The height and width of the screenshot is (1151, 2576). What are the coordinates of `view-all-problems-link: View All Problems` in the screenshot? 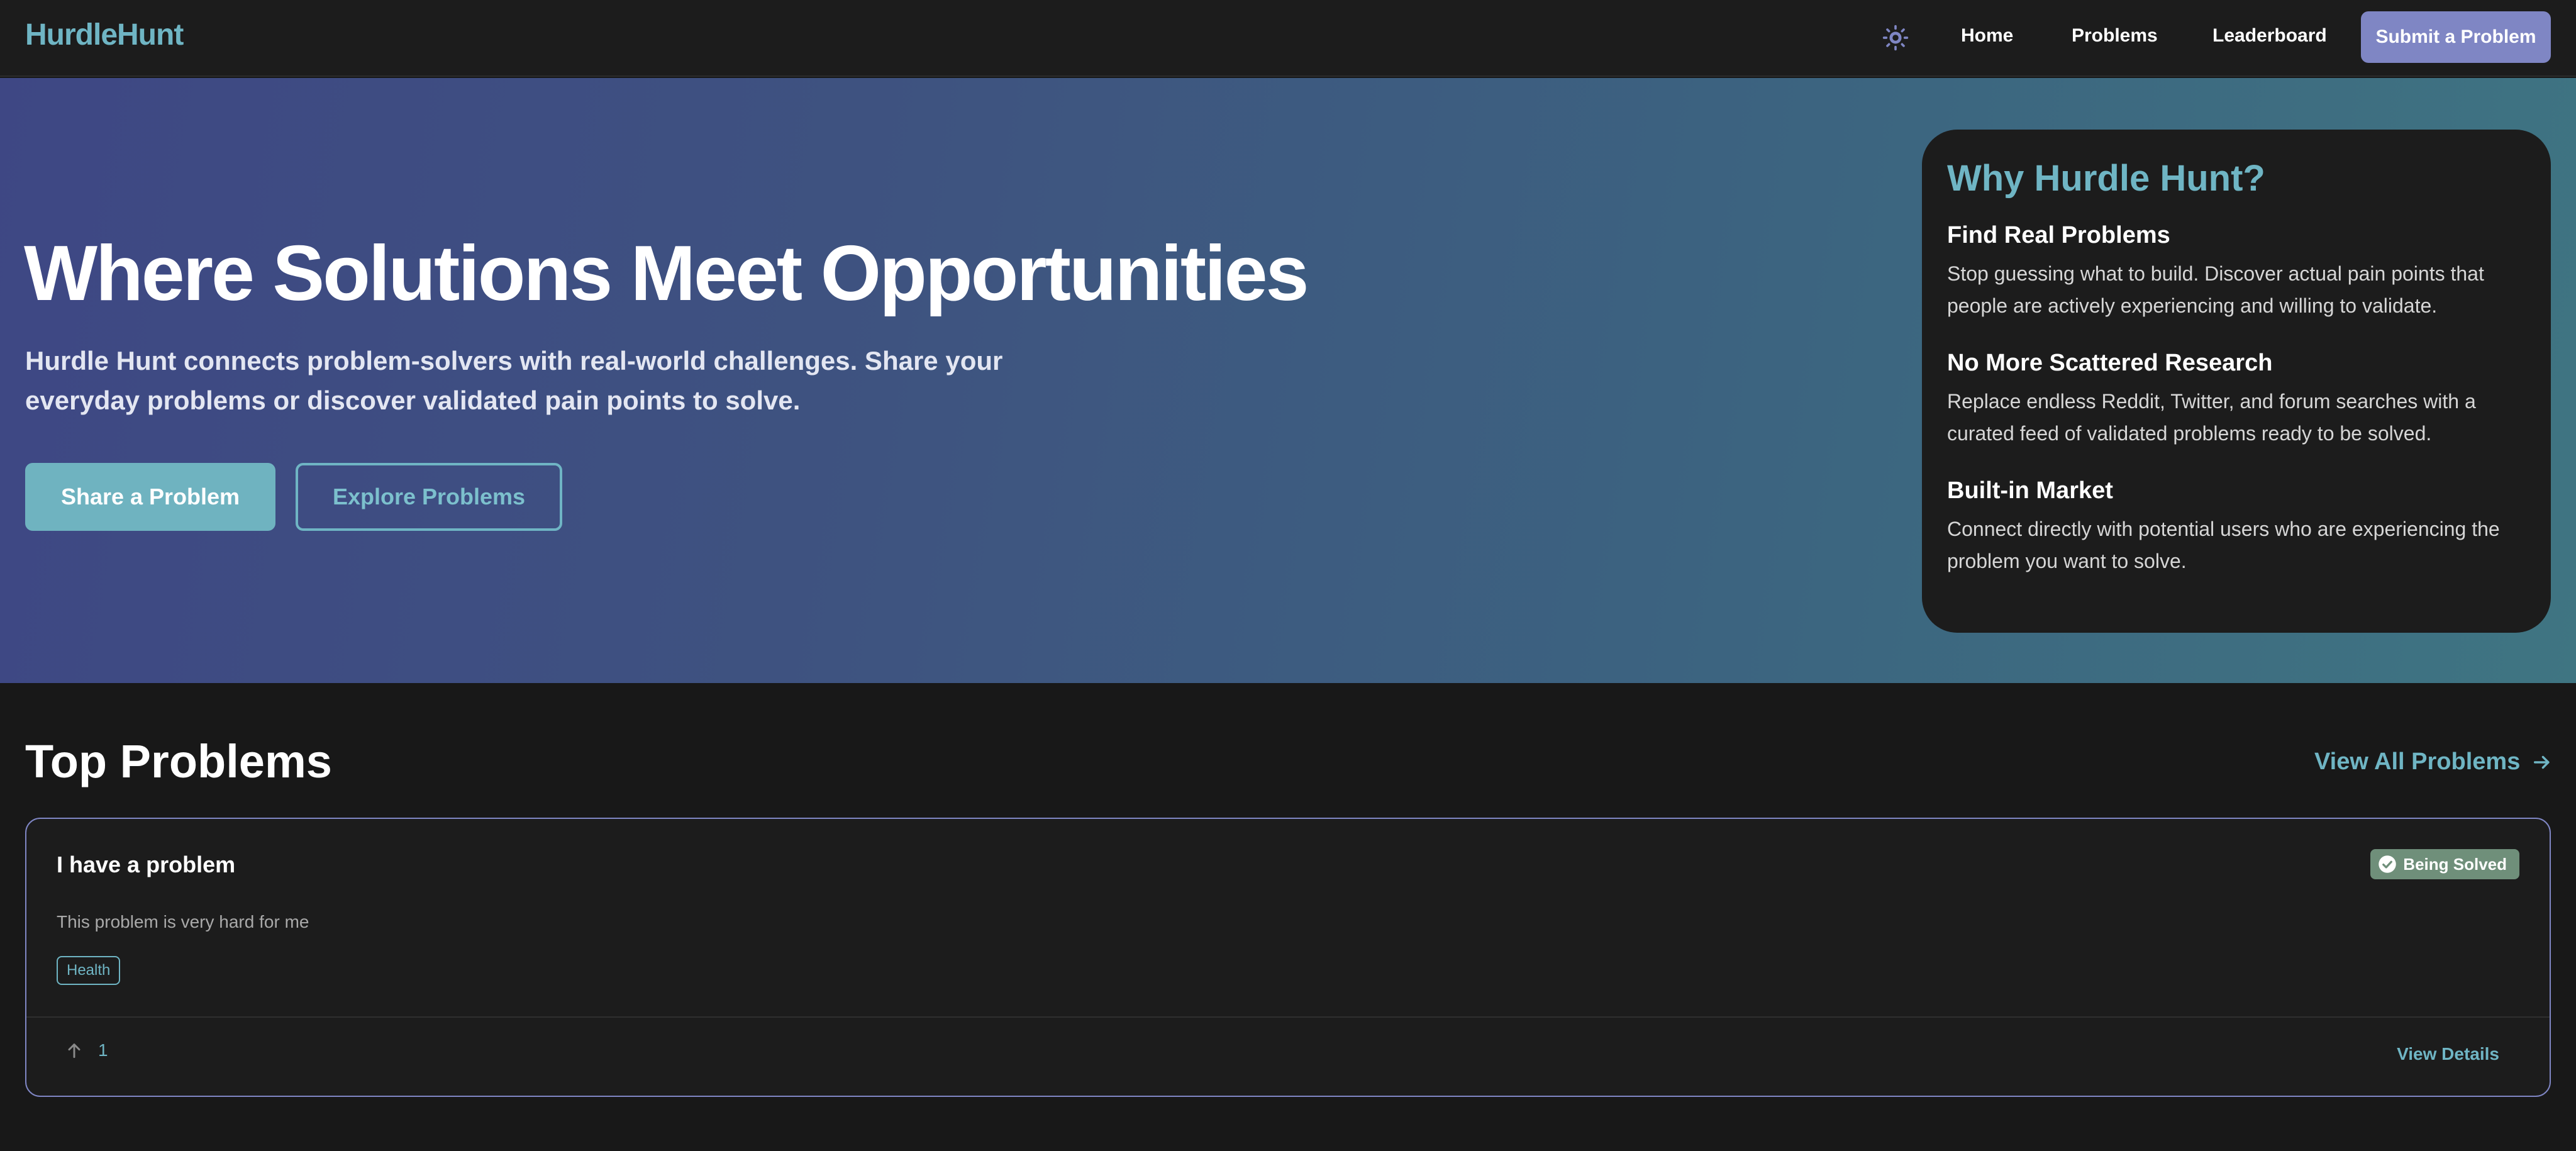 It's located at (2433, 762).